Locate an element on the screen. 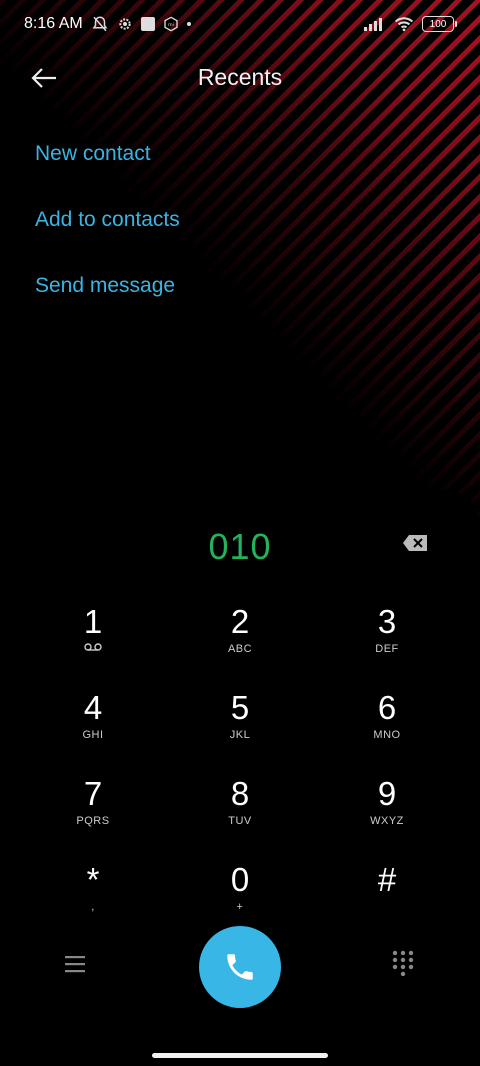 Image resolution: width=480 pixels, height=1066 pixels. svg-text: mi is located at coordinates (171, 25).